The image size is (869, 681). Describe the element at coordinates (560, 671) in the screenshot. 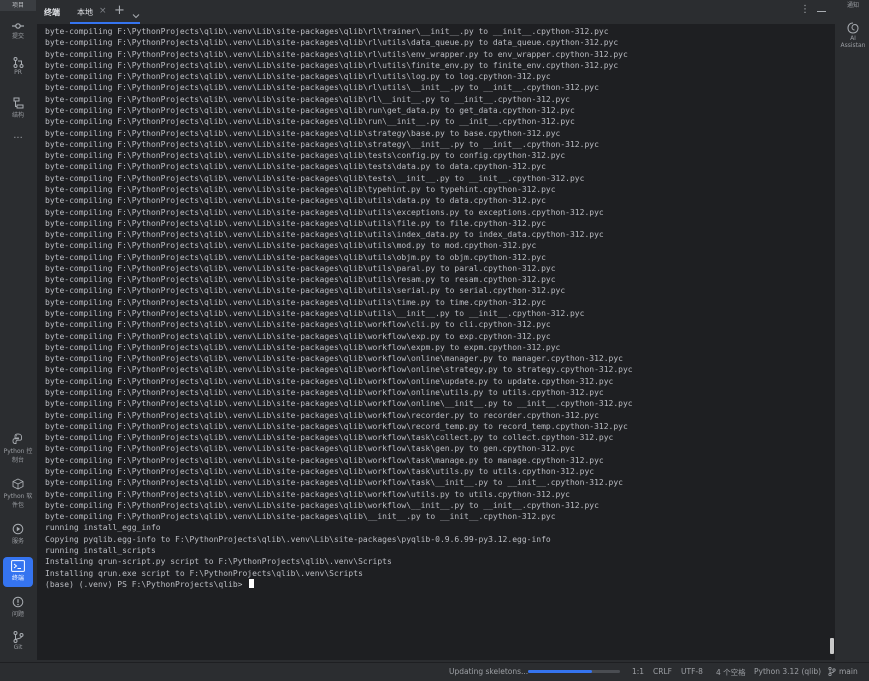

I see `progress-fill` at that location.